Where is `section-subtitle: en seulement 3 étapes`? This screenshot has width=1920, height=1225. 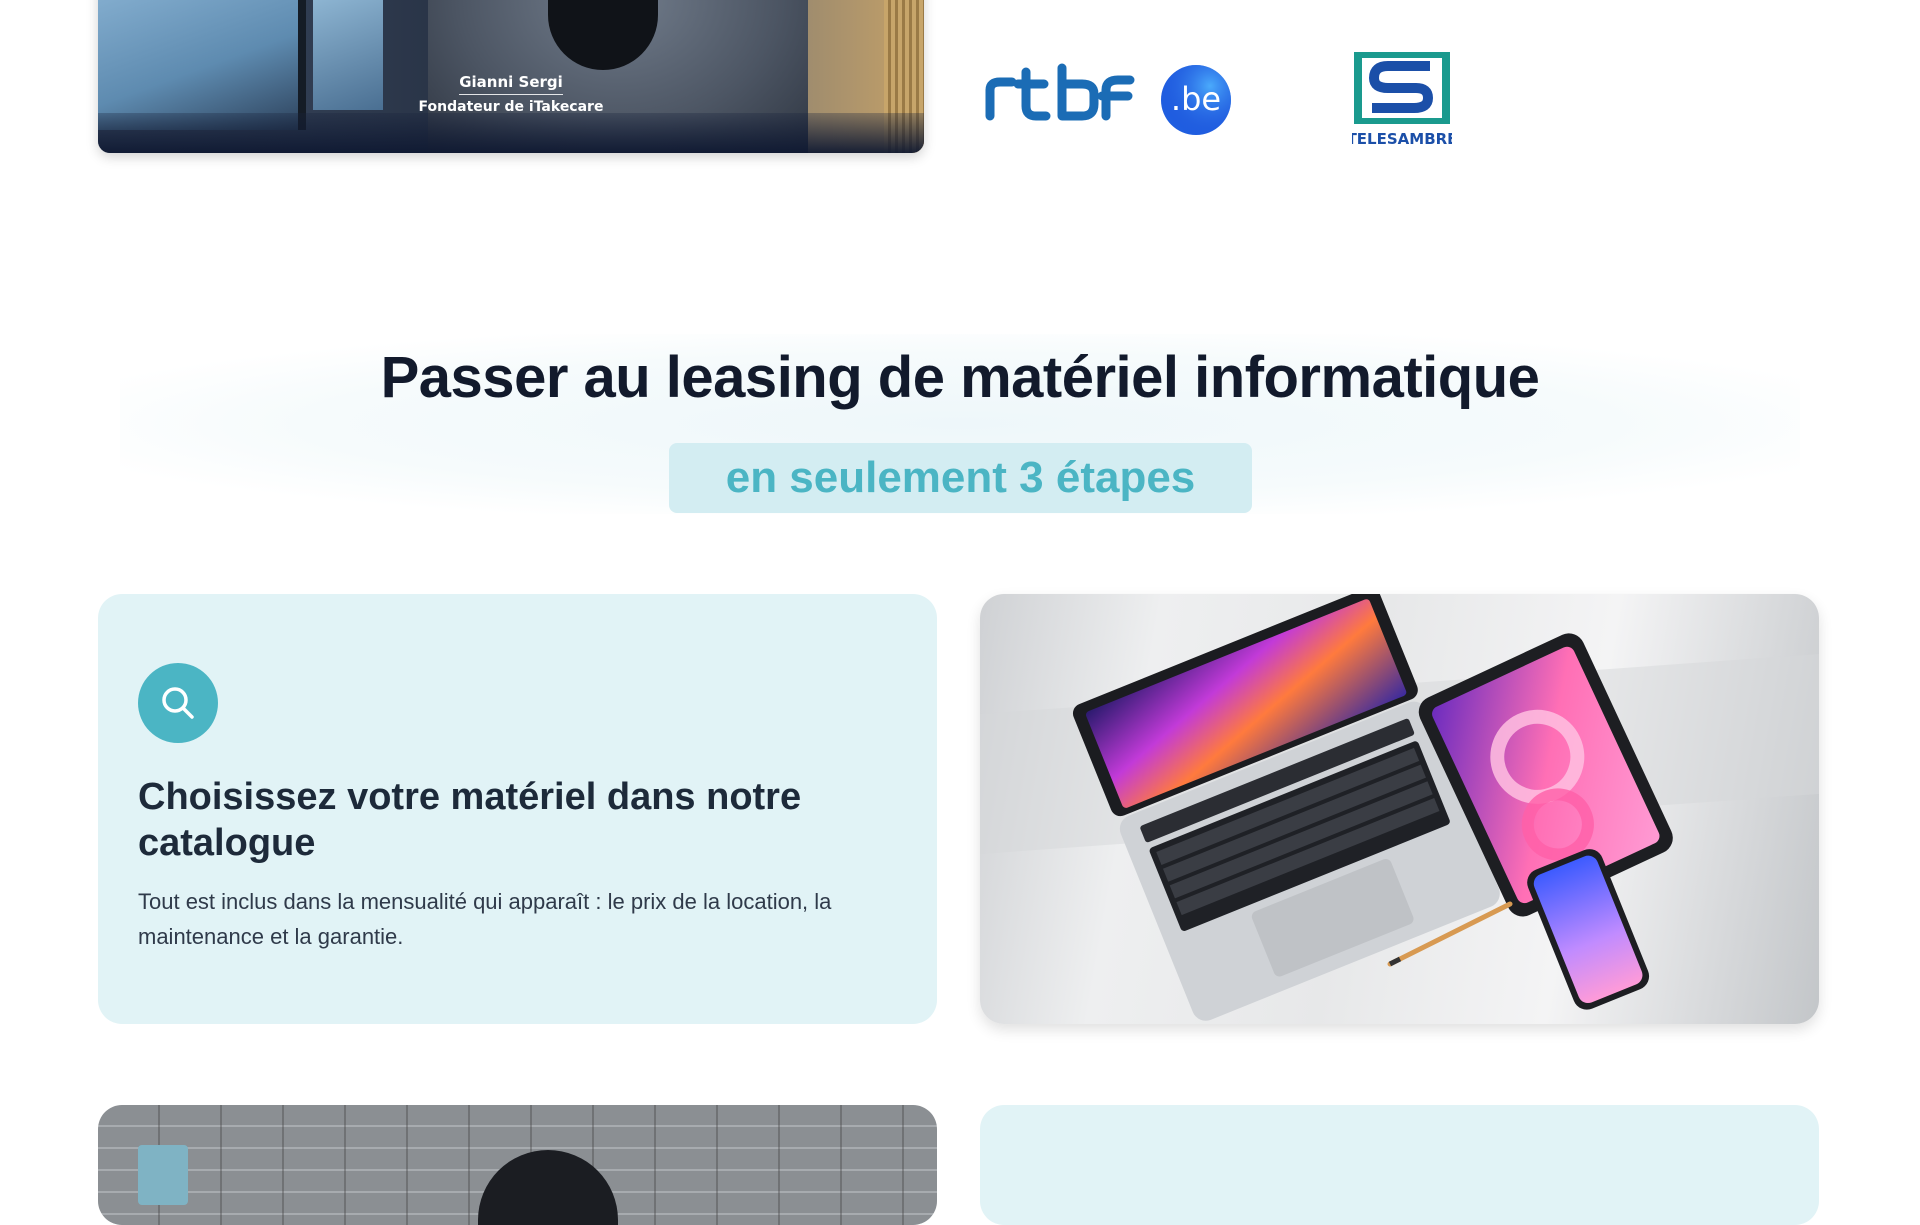 section-subtitle: en seulement 3 étapes is located at coordinates (960, 478).